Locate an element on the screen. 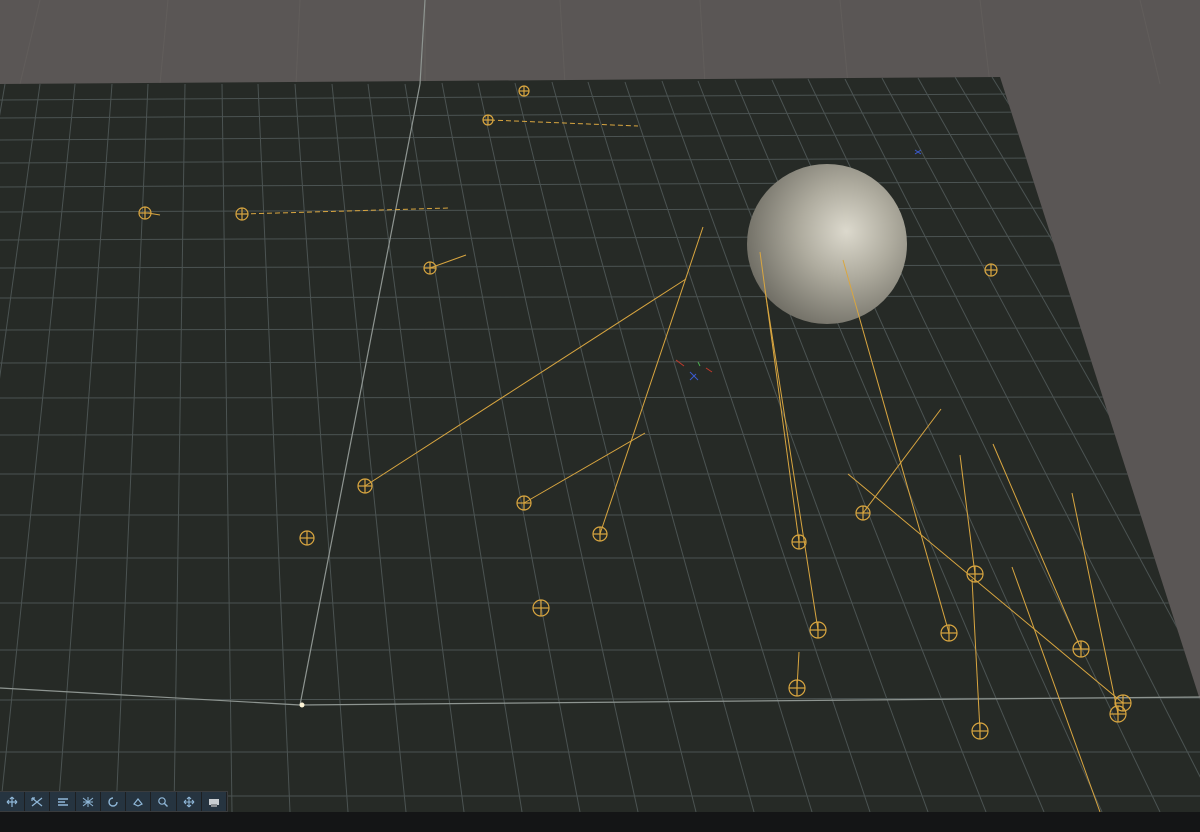 The height and width of the screenshot is (832, 1200). scale-tool-button is located at coordinates (37, 801).